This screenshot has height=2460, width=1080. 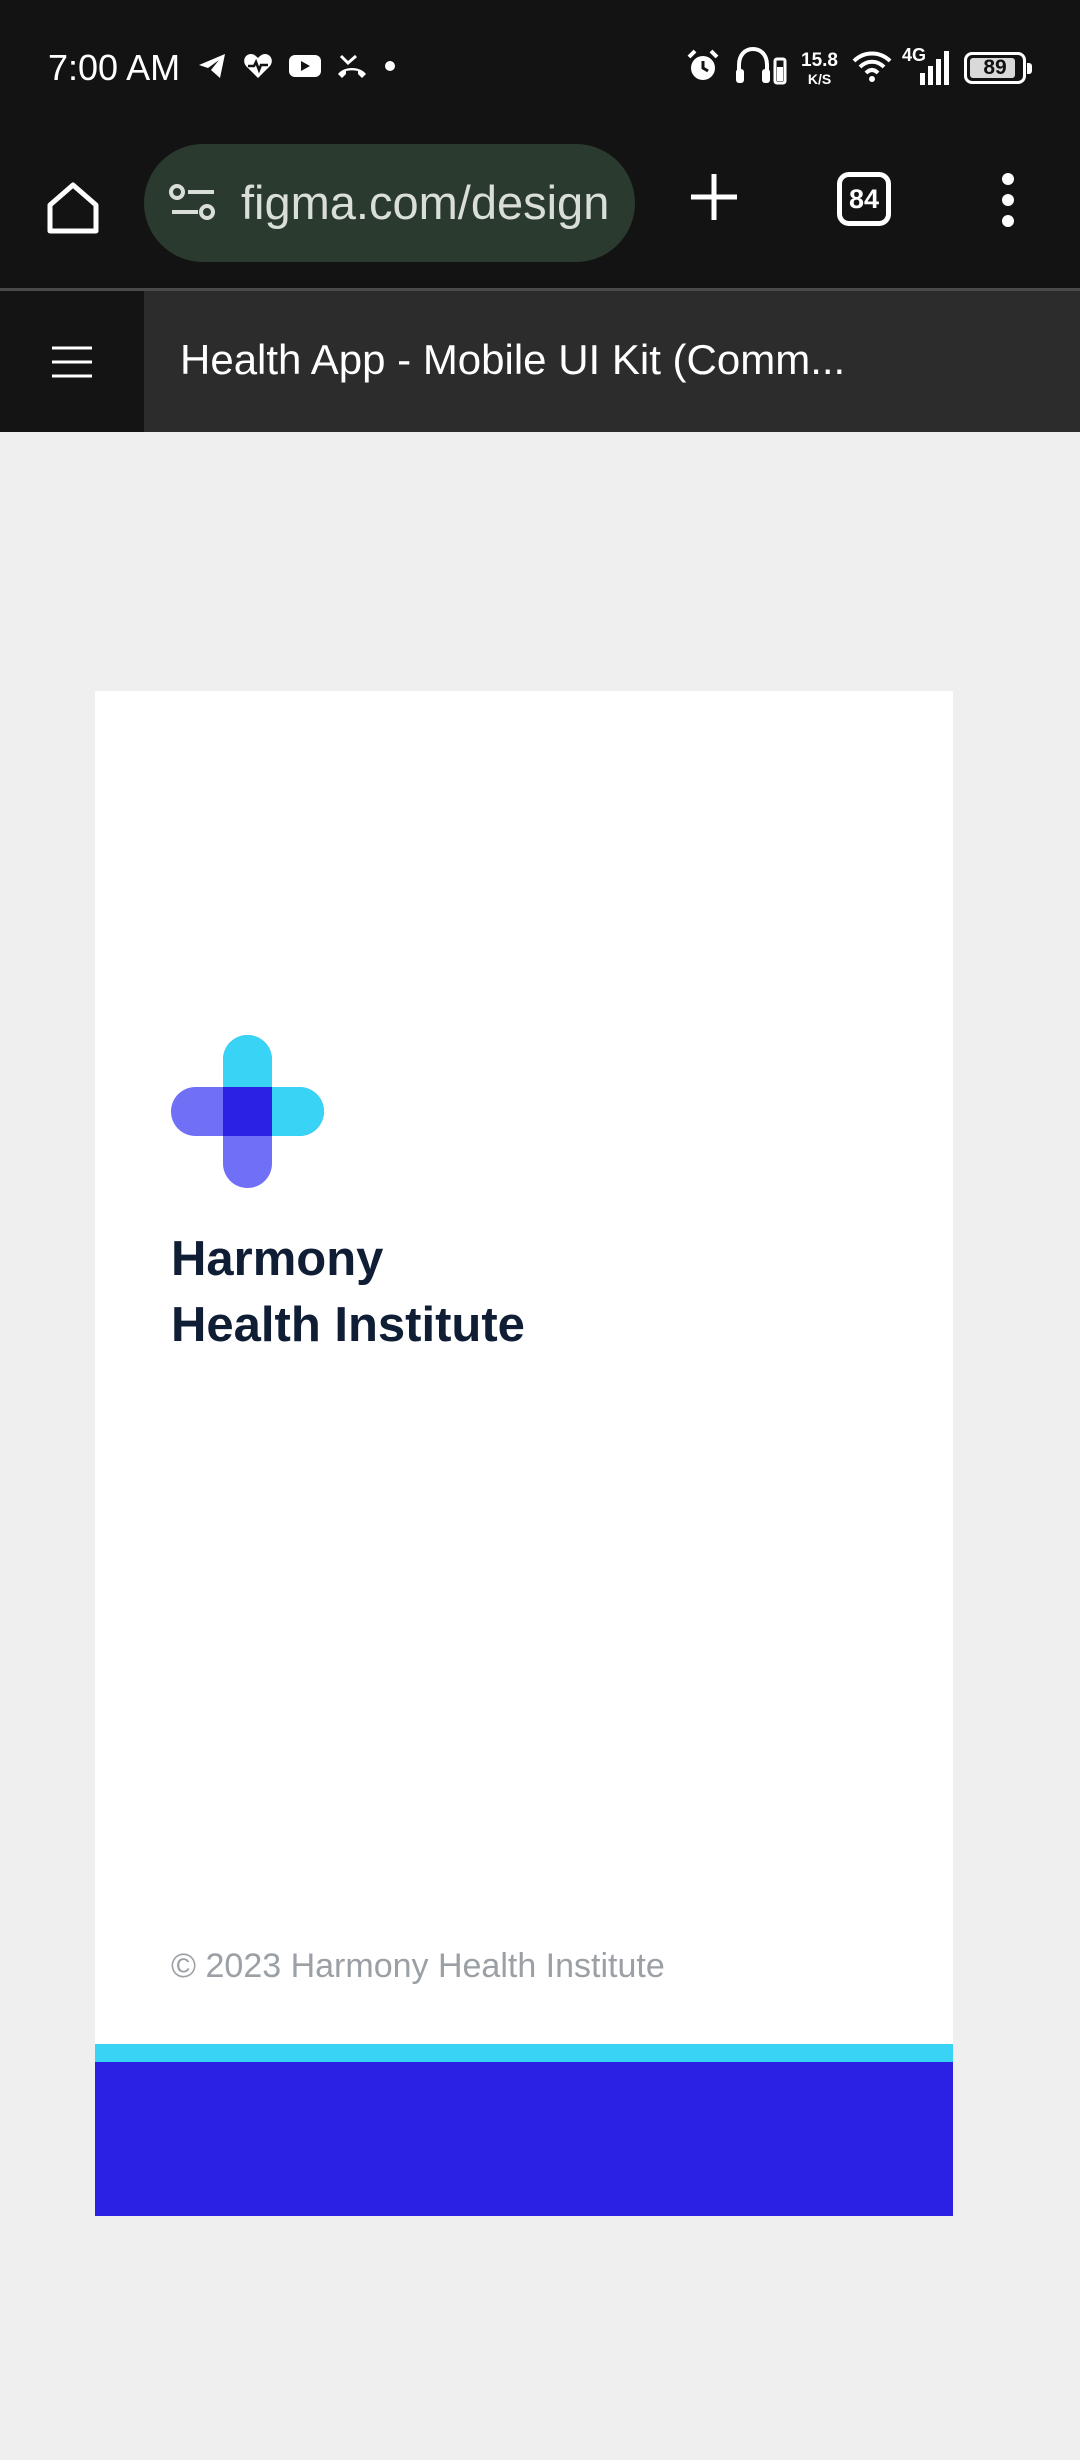 I want to click on org-name-line-2: Health Institute, so click(x=348, y=1325).